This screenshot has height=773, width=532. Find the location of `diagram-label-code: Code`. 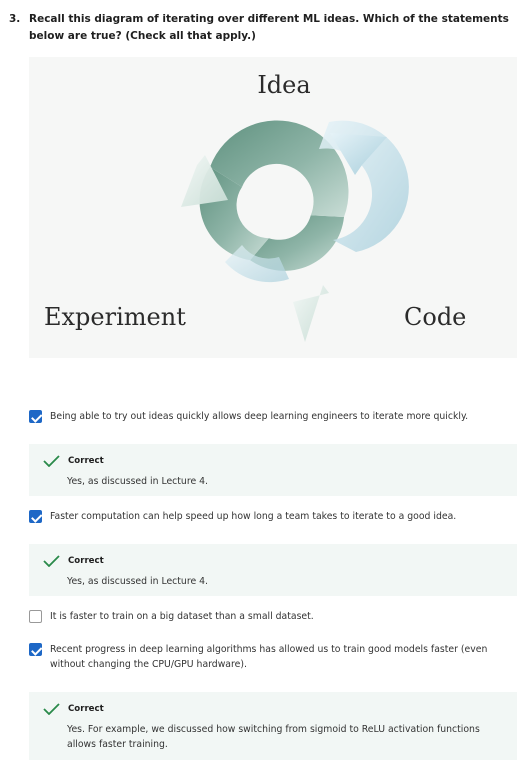

diagram-label-code: Code is located at coordinates (435, 317).